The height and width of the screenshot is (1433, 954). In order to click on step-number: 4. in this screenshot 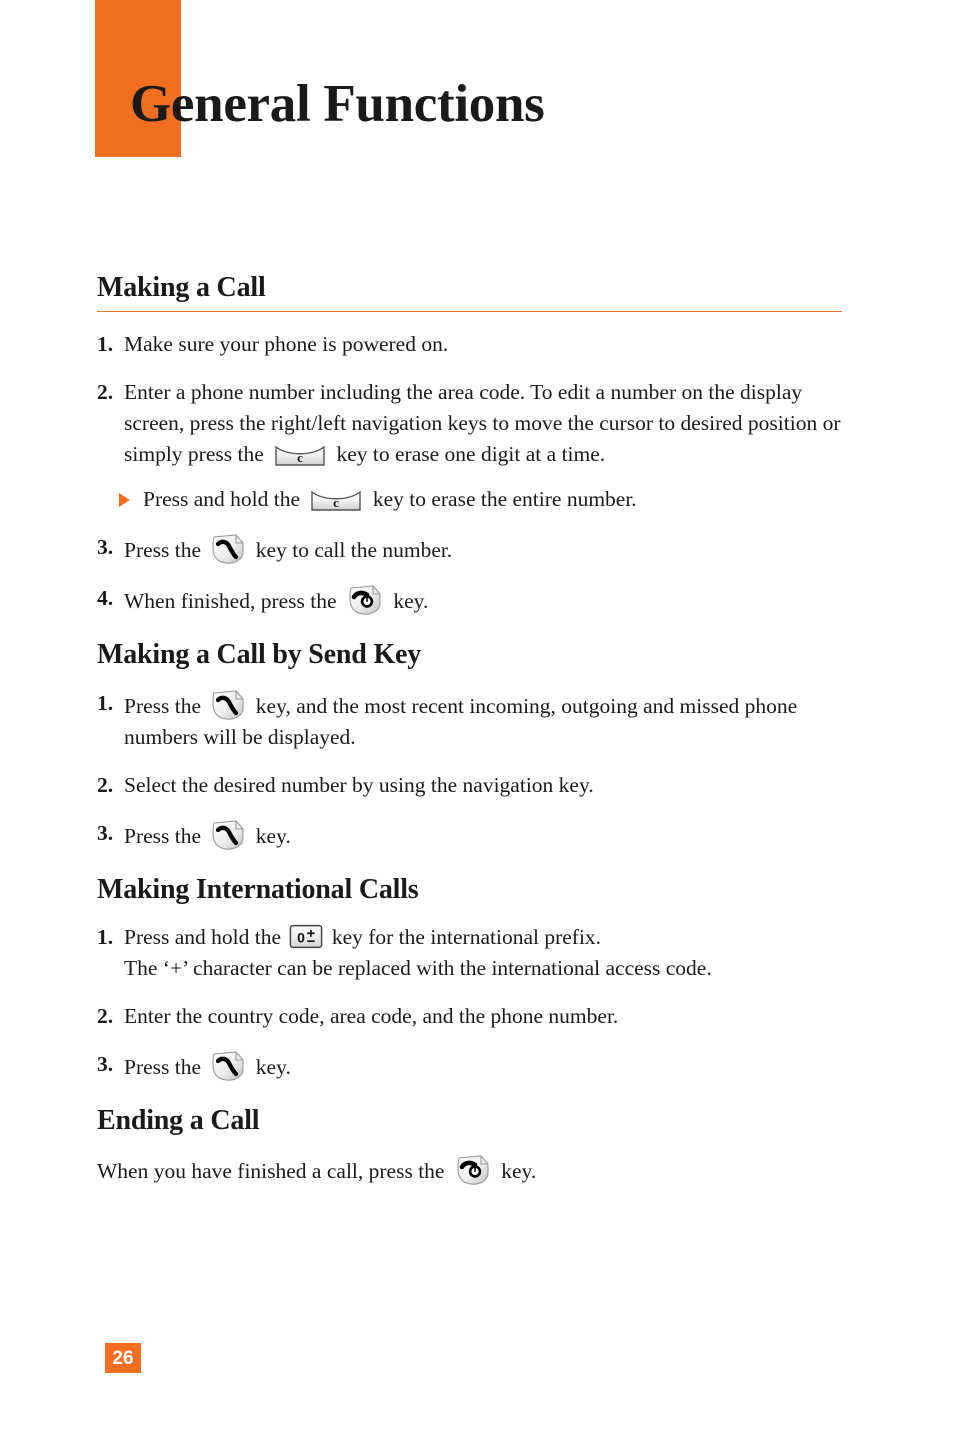, I will do `click(105, 598)`.